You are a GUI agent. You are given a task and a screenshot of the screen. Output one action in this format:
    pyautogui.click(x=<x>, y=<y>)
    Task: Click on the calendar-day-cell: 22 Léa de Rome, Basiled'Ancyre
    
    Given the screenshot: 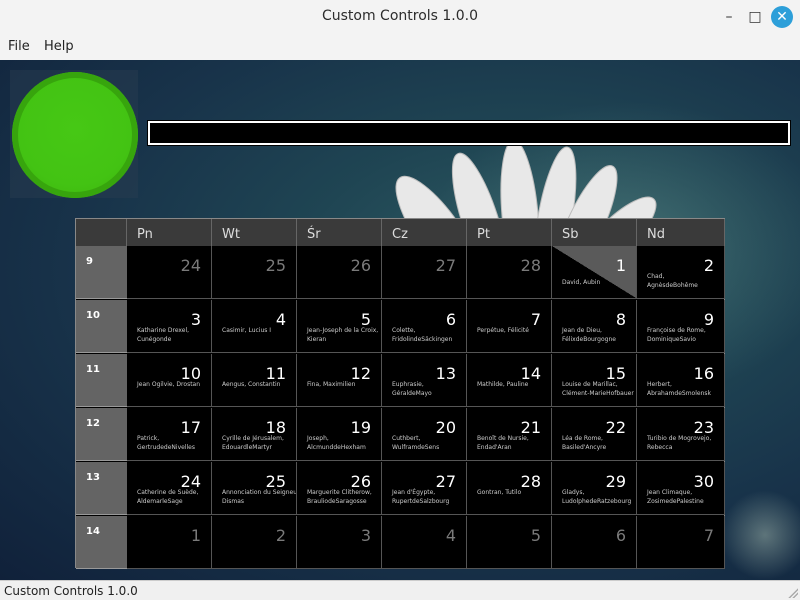 What is the action you would take?
    pyautogui.click(x=594, y=434)
    